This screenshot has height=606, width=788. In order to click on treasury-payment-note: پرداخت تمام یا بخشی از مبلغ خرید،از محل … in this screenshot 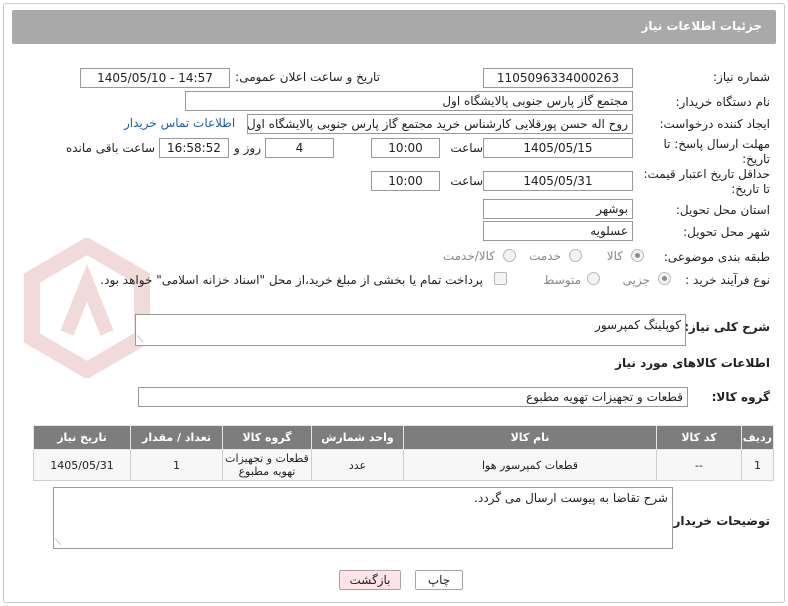, I will do `click(291, 280)`.